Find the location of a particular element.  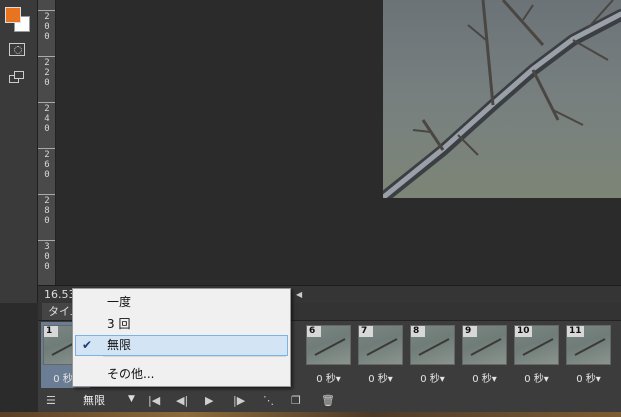

timeline-controls: ☰ 無限 ▼ |◀ ◀| ▶ |▶ ⋱ ❐ 🗑 is located at coordinates (329, 401).